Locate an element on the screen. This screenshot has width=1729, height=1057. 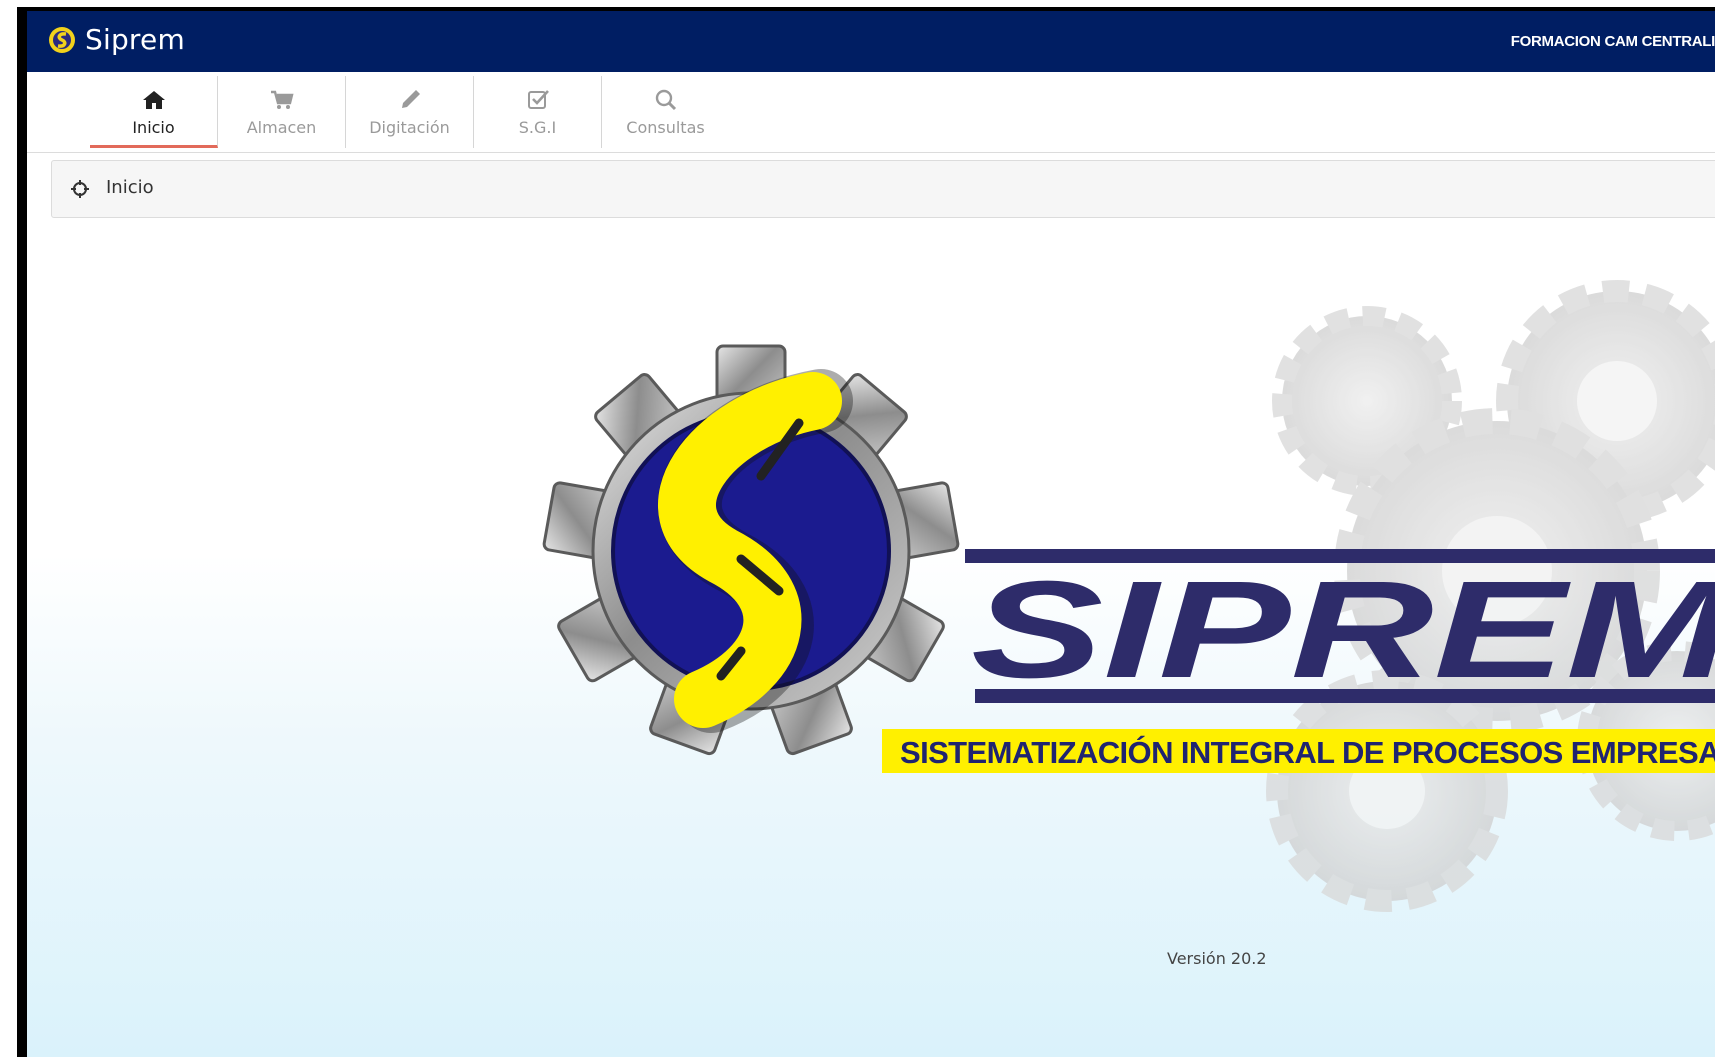
brand-link: Siprem is located at coordinates (116, 39).